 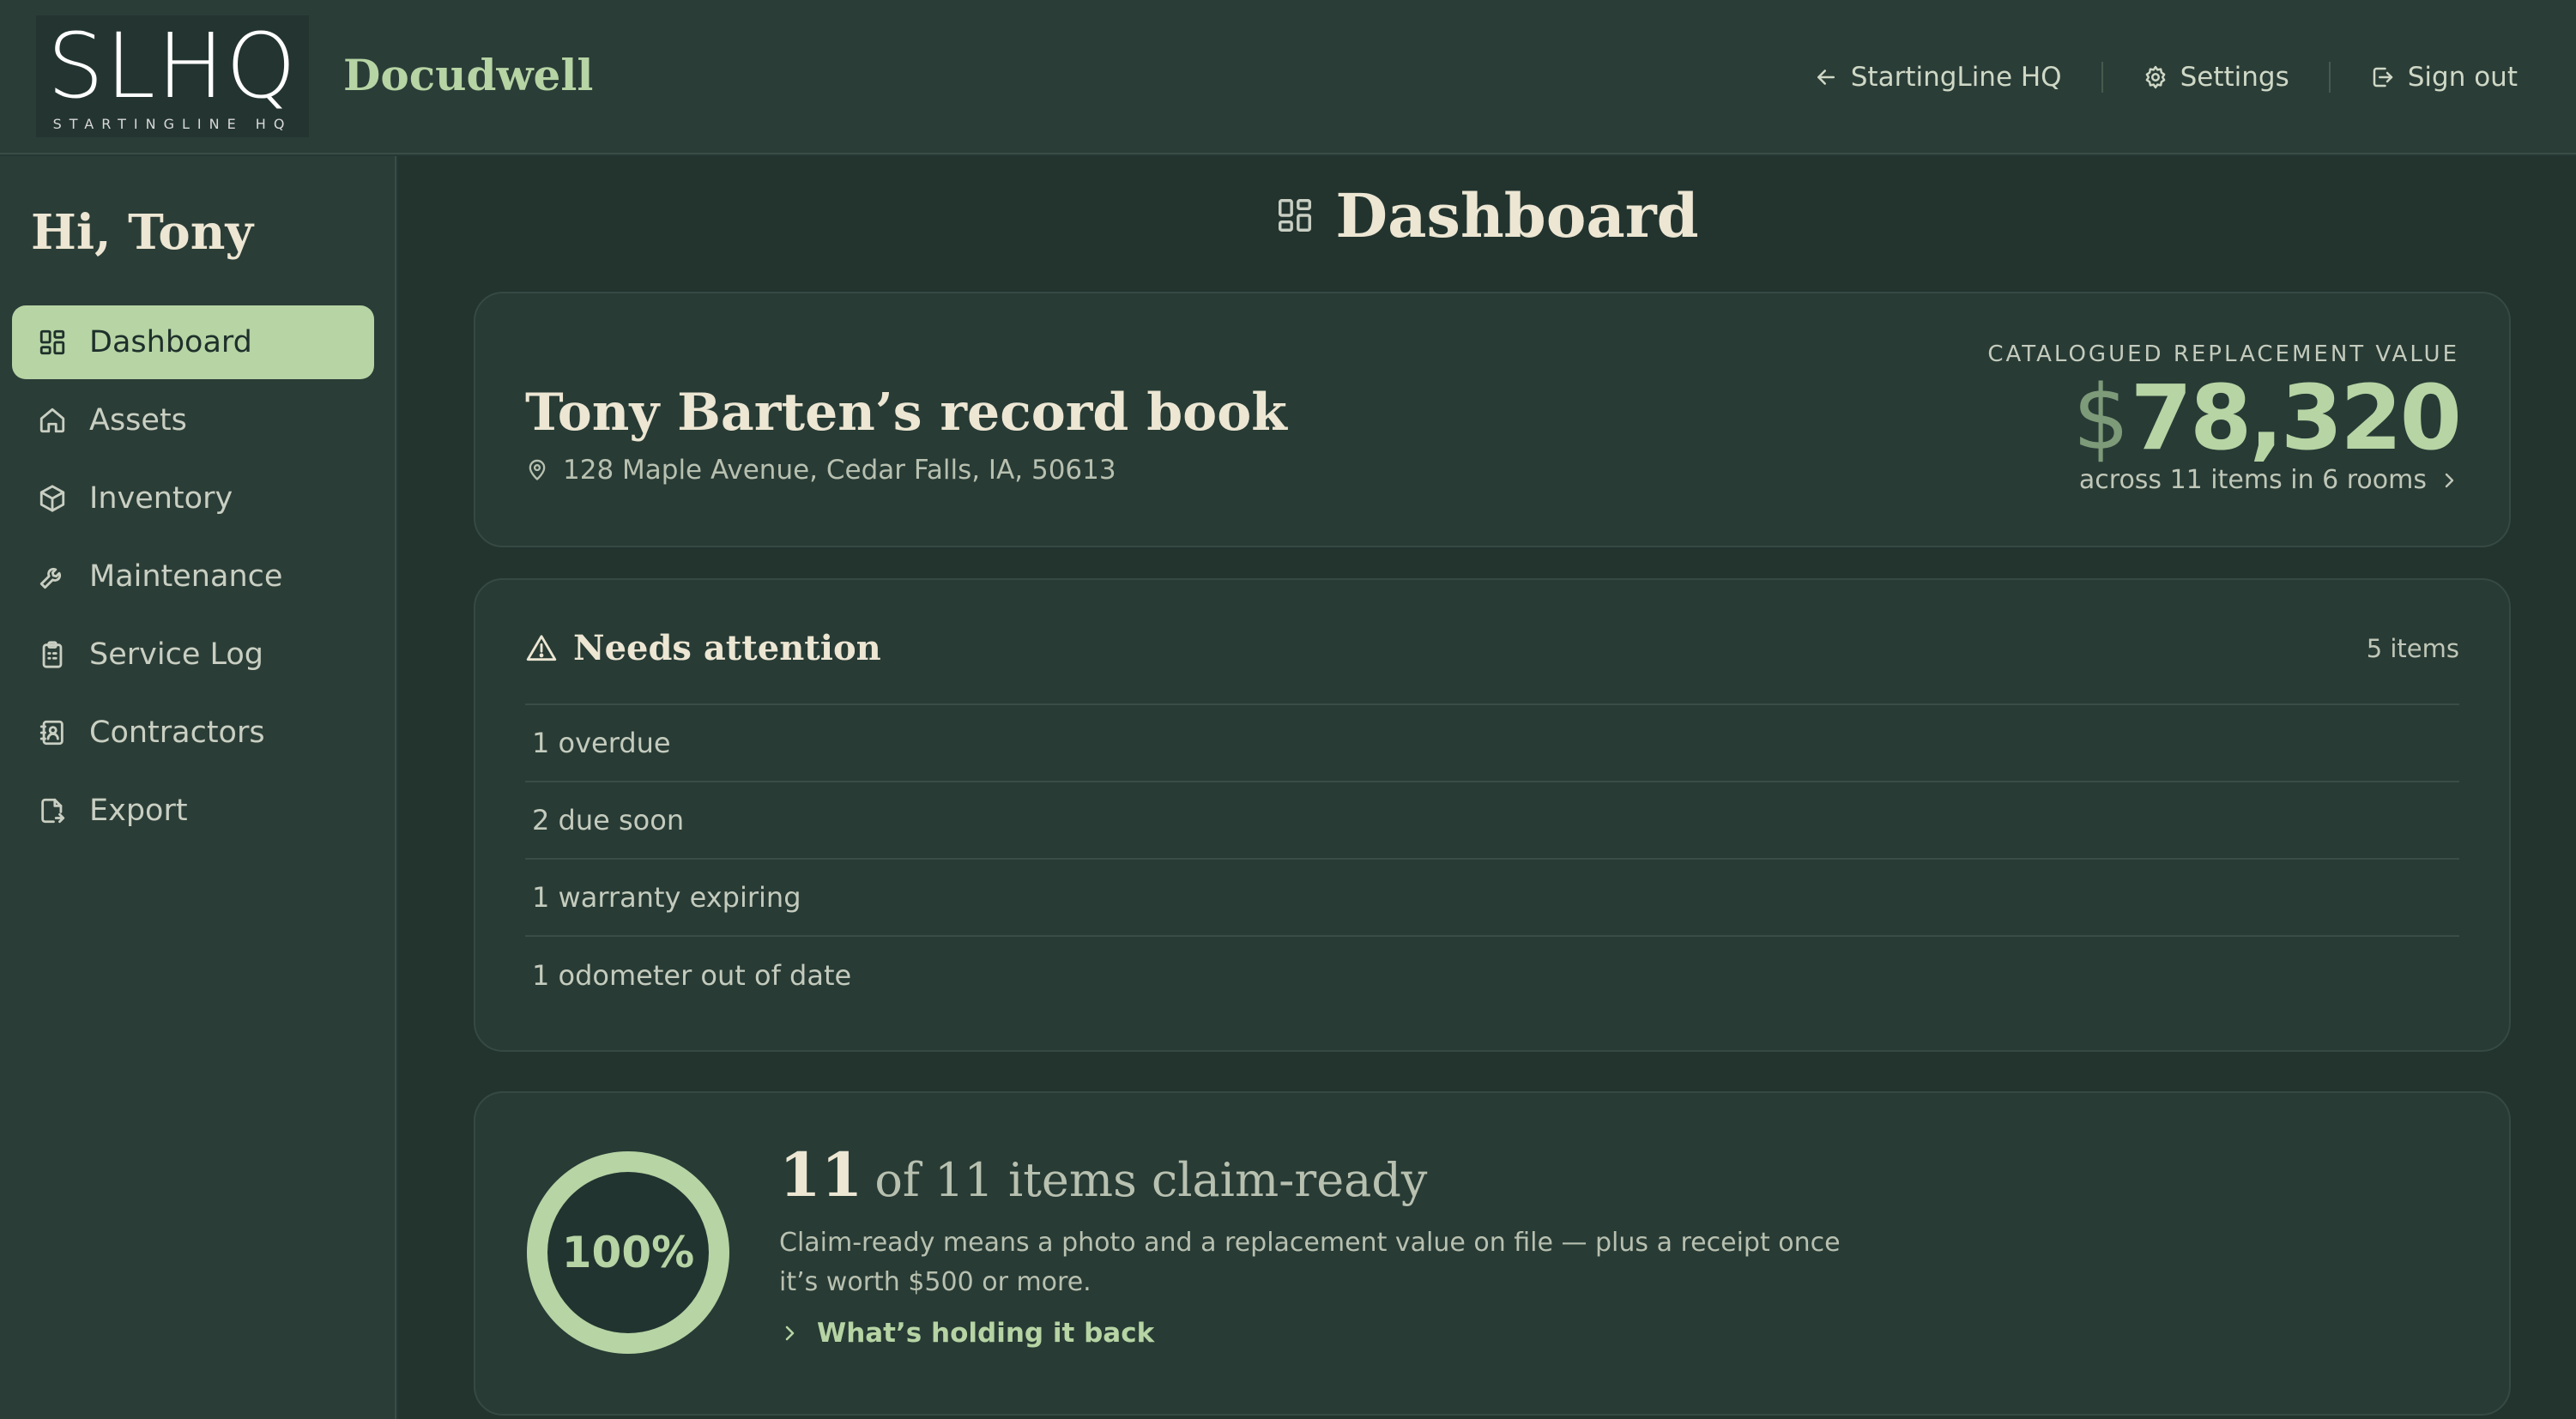 I want to click on back-link-label: StartingLine HQ, so click(x=1956, y=77).